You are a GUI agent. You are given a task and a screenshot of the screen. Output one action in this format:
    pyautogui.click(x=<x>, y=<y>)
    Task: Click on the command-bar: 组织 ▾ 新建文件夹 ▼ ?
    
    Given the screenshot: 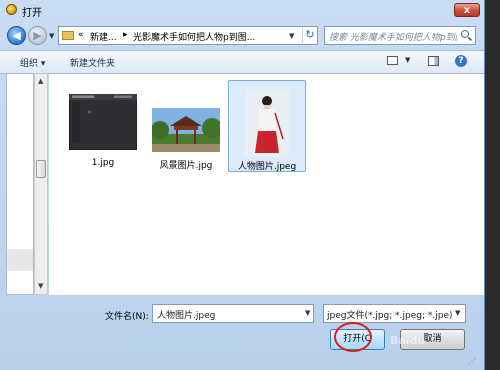 What is the action you would take?
    pyautogui.click(x=242, y=62)
    